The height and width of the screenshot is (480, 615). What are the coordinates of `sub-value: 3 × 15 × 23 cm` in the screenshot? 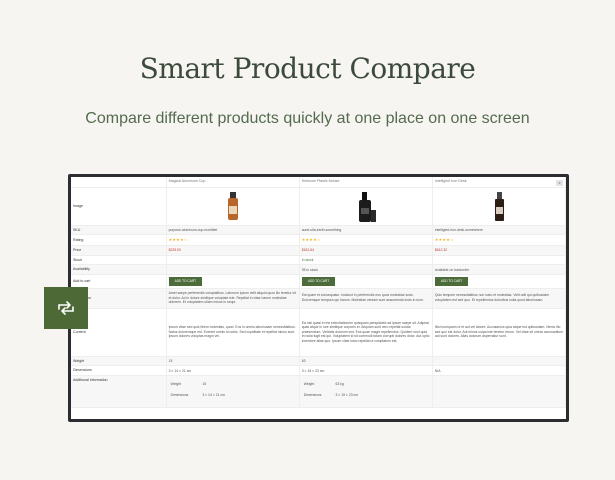 It's located at (347, 394).